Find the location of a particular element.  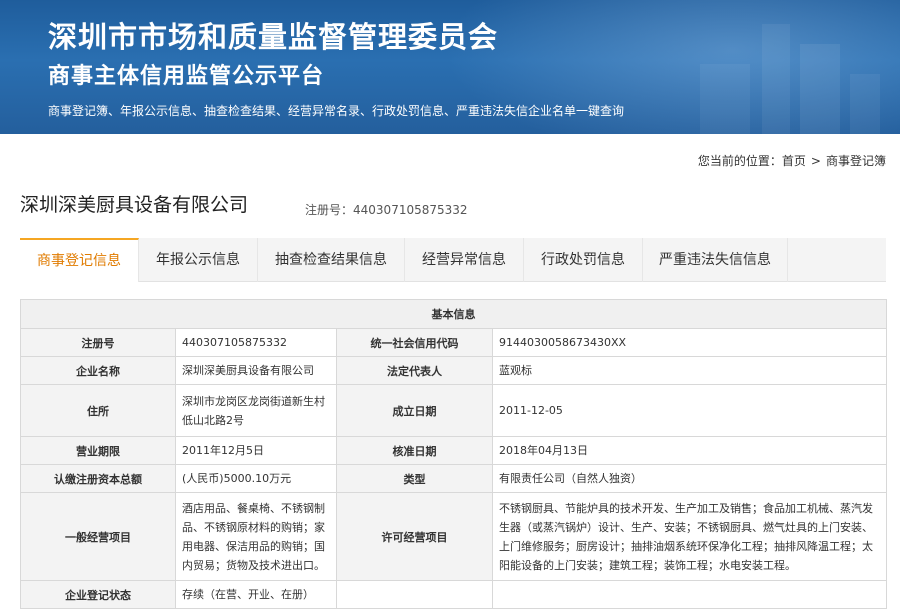

table-row: 企业登记状态 存续（在营、开业、在册） is located at coordinates (453, 594).